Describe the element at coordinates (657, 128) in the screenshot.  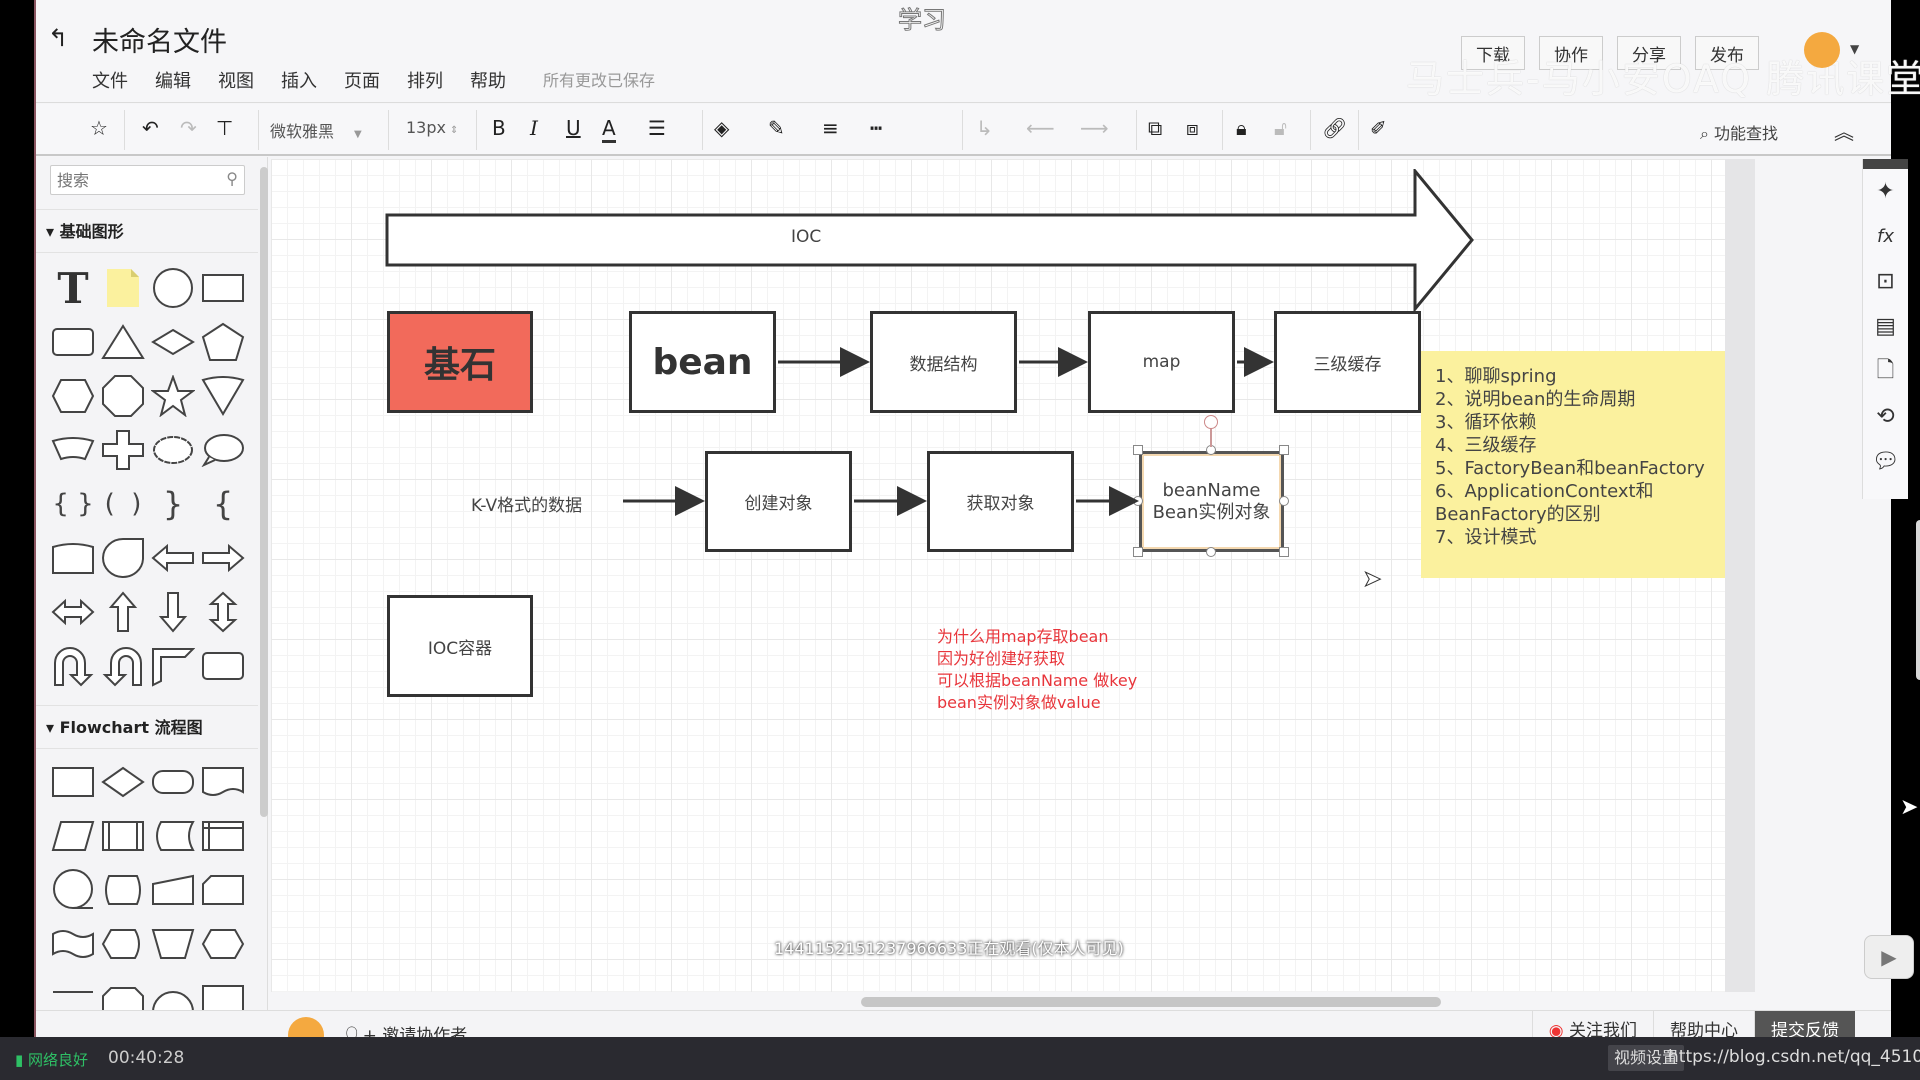
I see `align-icon: ☰` at that location.